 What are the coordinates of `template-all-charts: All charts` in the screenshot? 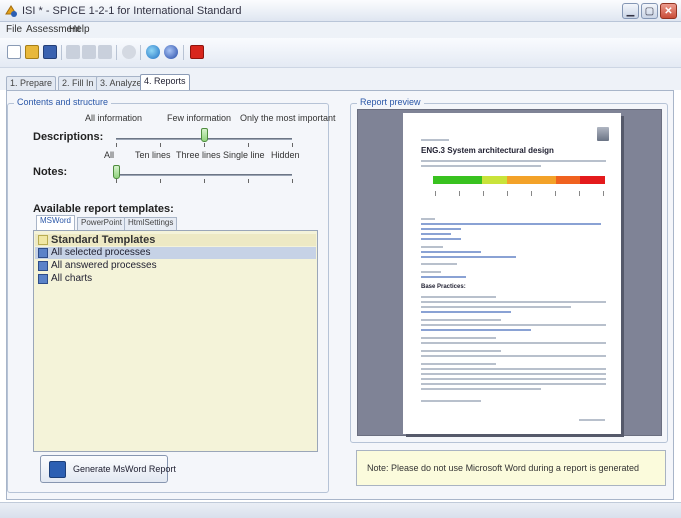 It's located at (175, 279).